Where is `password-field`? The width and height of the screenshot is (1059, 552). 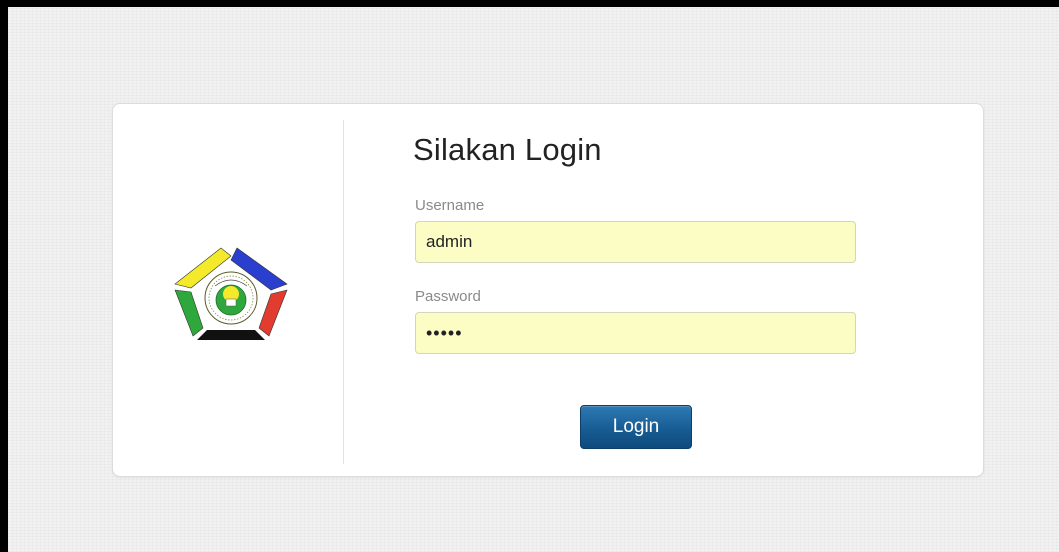
password-field is located at coordinates (635, 333).